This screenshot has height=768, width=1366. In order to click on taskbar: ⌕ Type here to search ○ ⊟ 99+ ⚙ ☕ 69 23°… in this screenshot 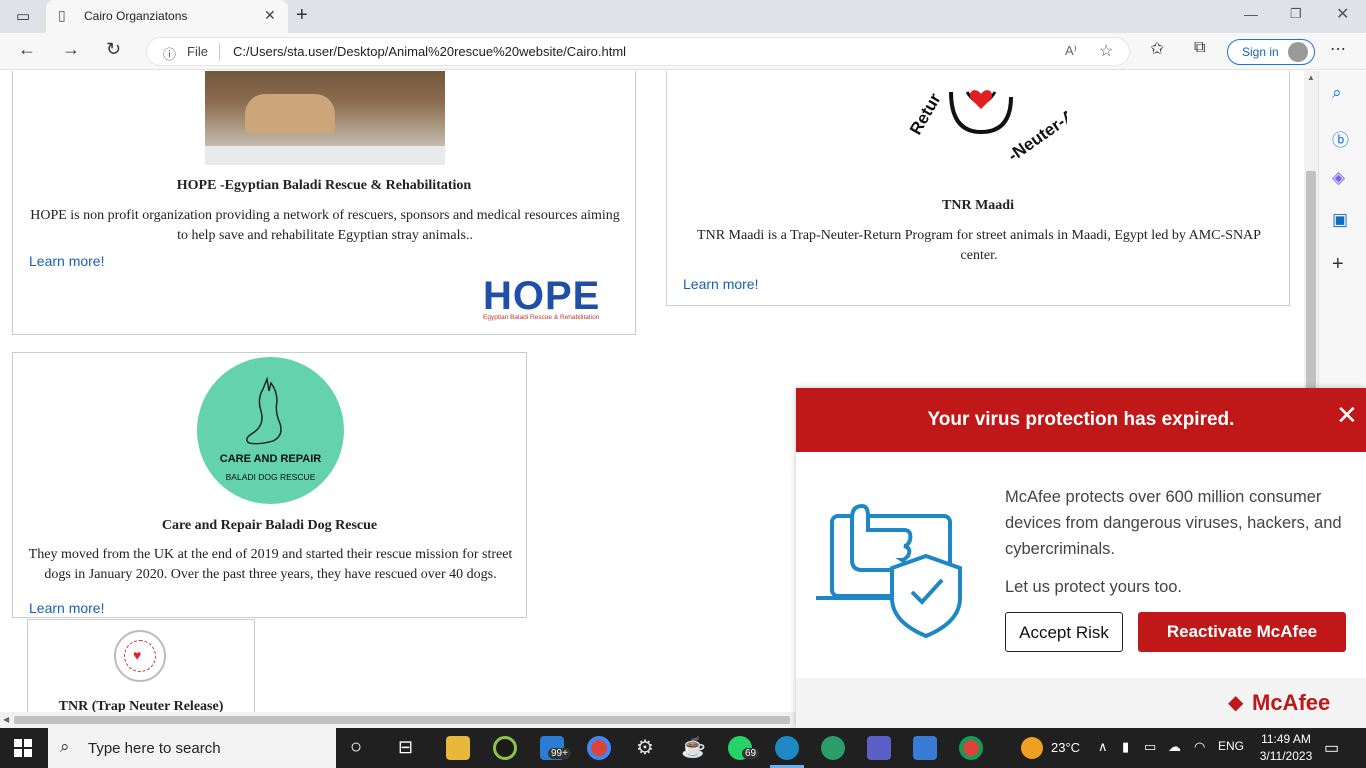, I will do `click(683, 748)`.